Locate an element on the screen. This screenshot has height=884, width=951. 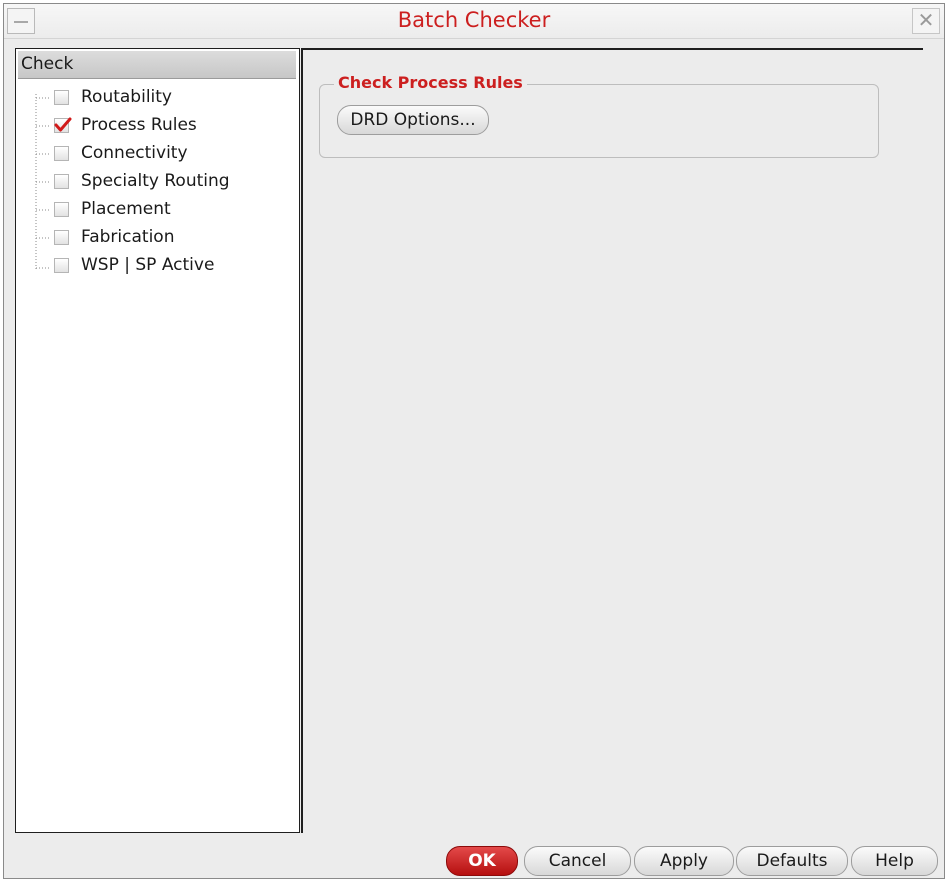
title-bar: Batch Checker ✕ is located at coordinates (474, 21).